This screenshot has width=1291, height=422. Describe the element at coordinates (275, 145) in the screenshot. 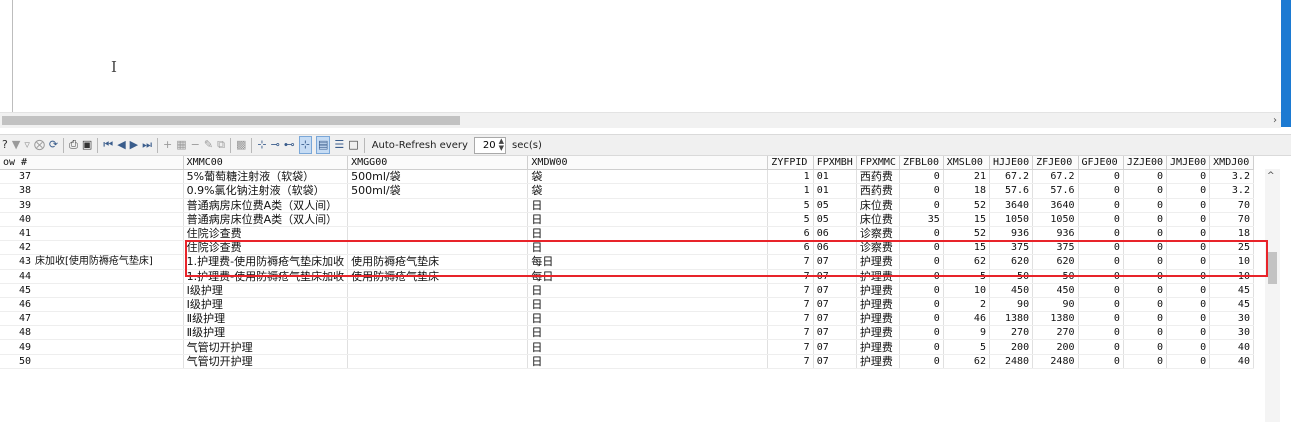

I see `set-null-icon: ⊸` at that location.